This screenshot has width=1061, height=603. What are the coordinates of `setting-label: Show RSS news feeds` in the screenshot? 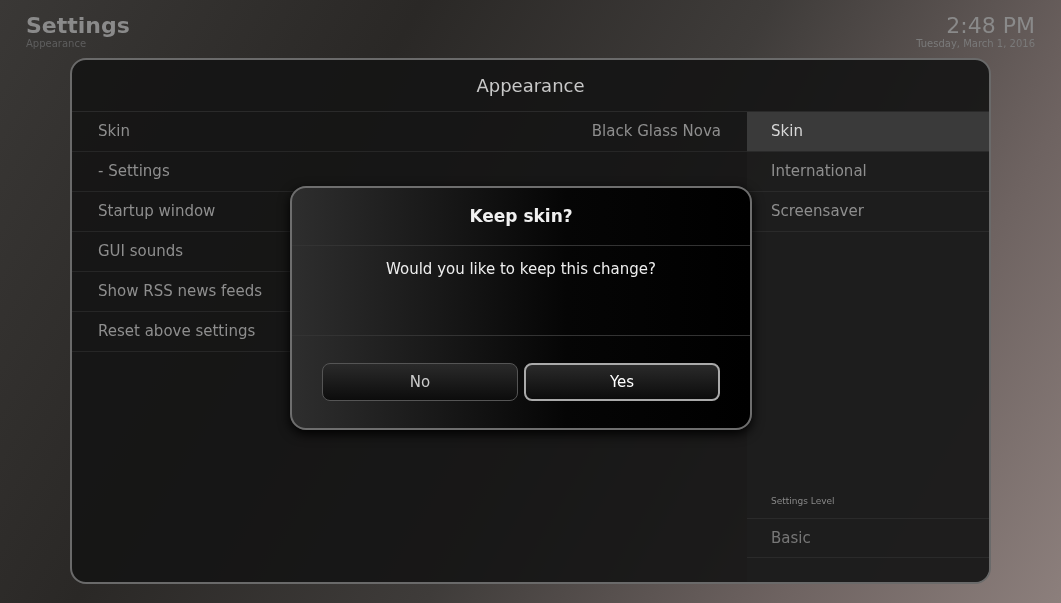 It's located at (180, 292).